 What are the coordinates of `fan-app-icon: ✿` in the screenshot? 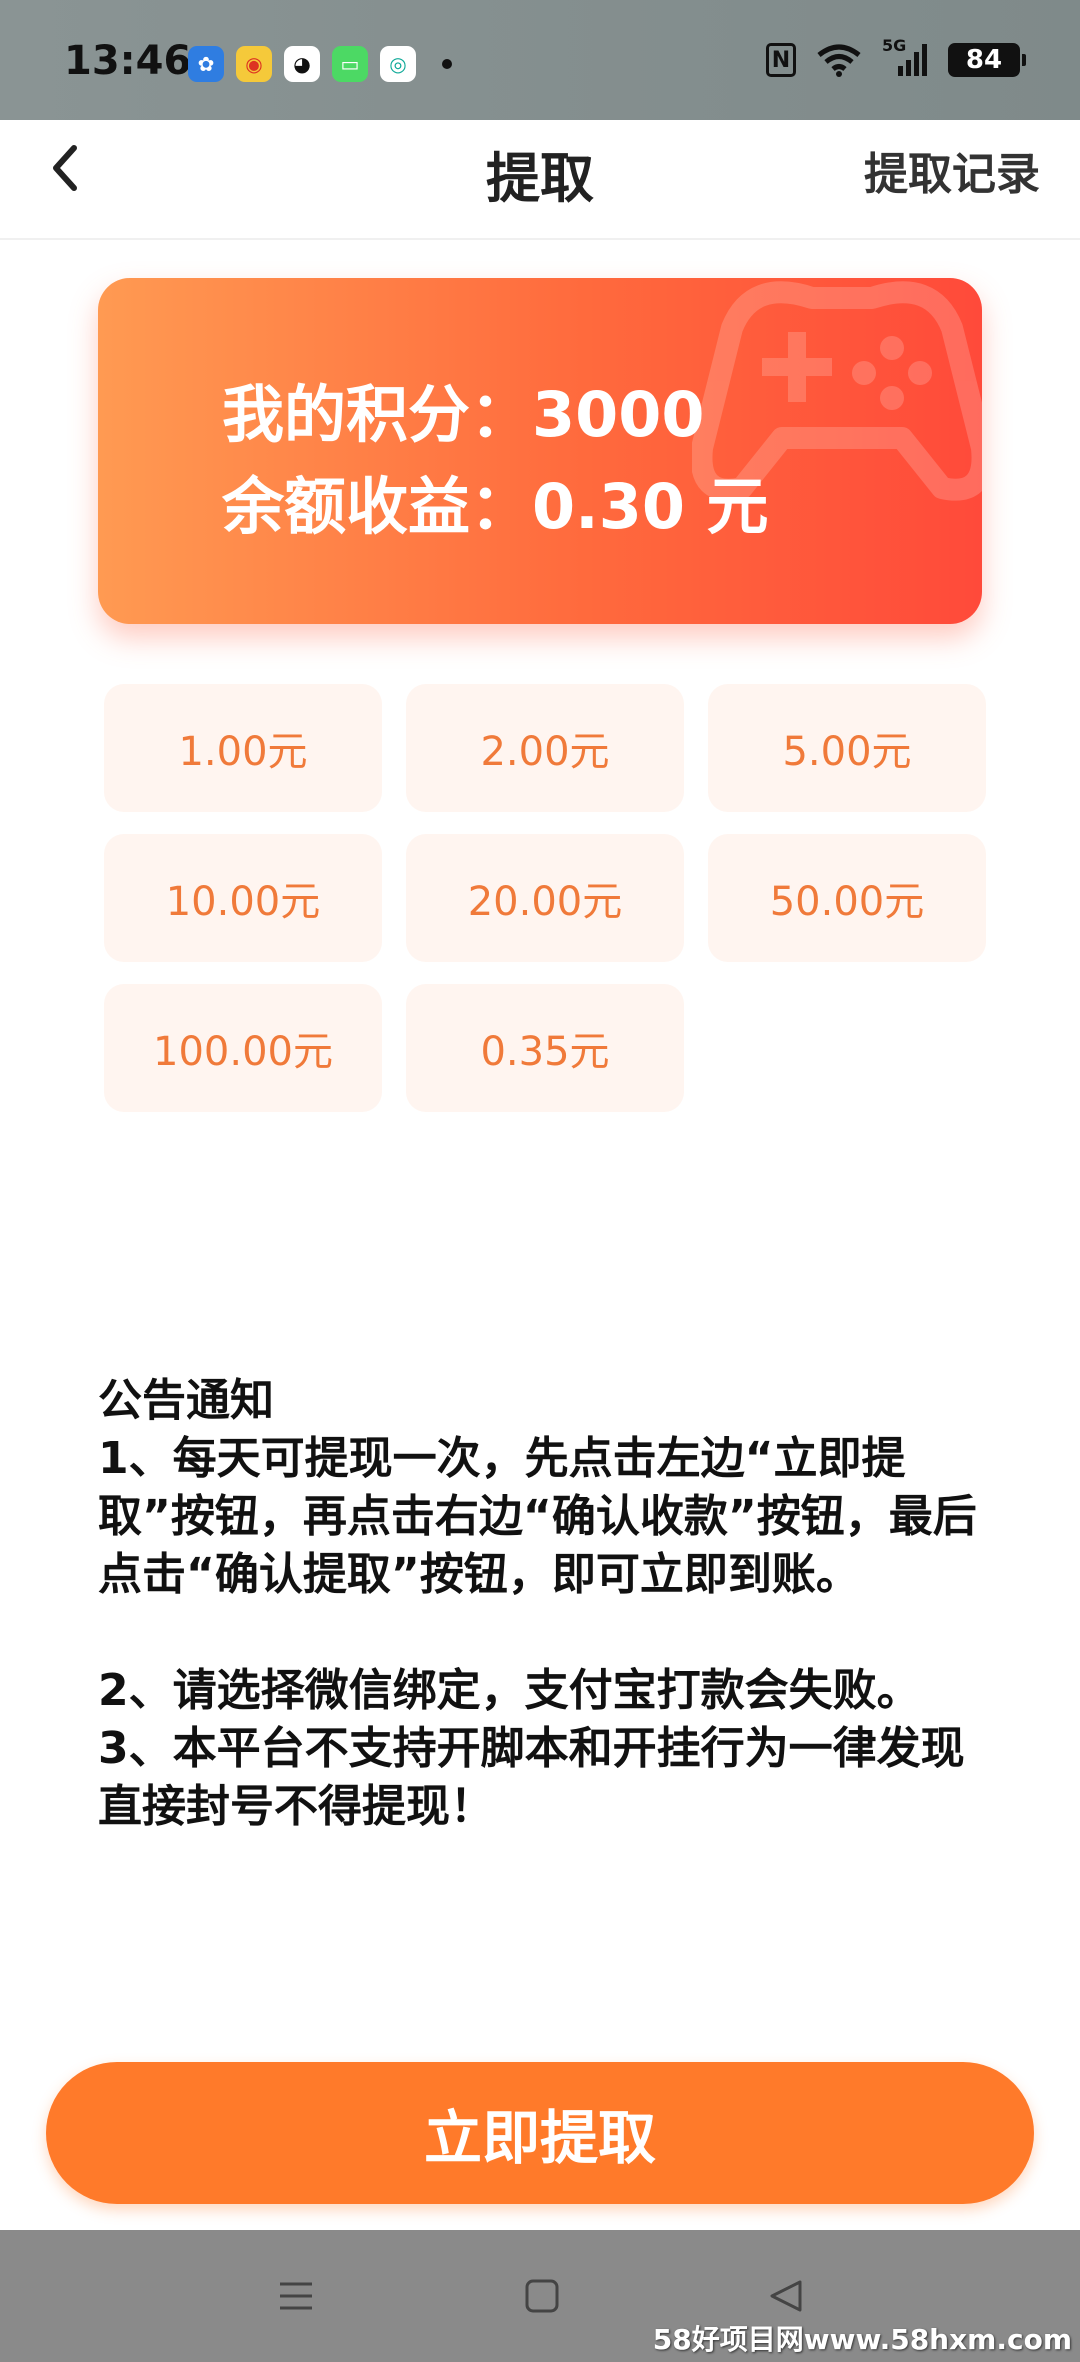 It's located at (206, 64).